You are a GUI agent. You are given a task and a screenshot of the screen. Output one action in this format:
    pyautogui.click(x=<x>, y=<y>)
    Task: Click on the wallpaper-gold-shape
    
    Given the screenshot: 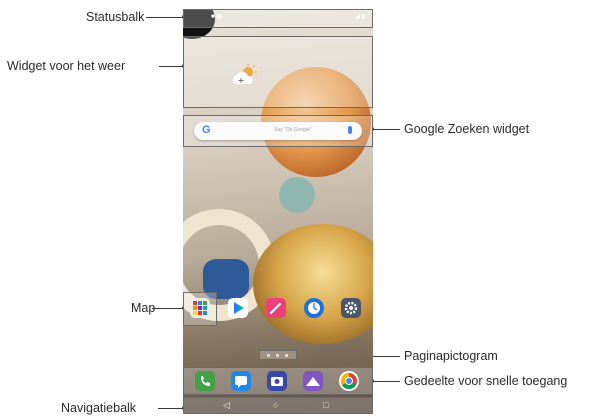 What is the action you would take?
    pyautogui.click(x=313, y=284)
    